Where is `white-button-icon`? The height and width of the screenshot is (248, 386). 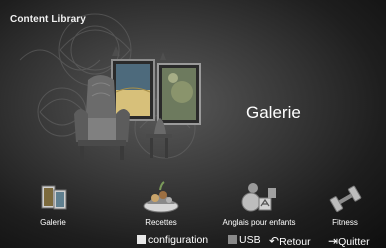 white-button-icon is located at coordinates (141, 239).